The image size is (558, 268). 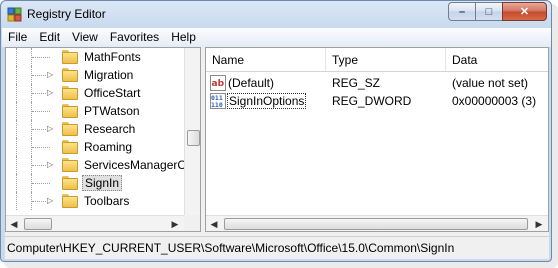 I want to click on title-bar: Registry Editor – □ ✕, so click(x=276, y=14).